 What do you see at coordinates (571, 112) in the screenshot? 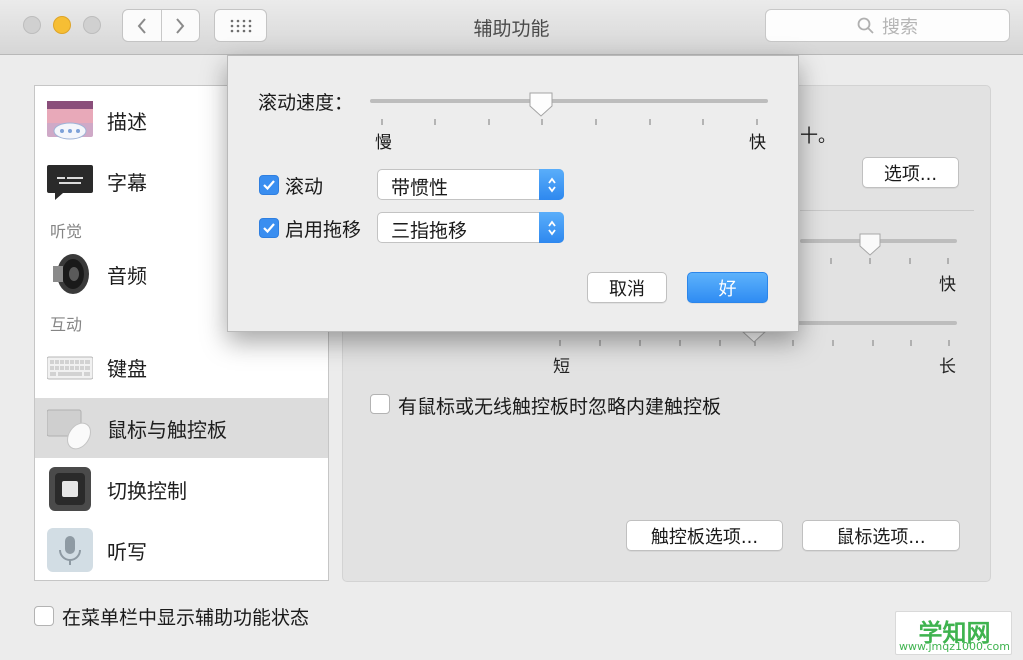
I see `scroll-speed-slider` at bounding box center [571, 112].